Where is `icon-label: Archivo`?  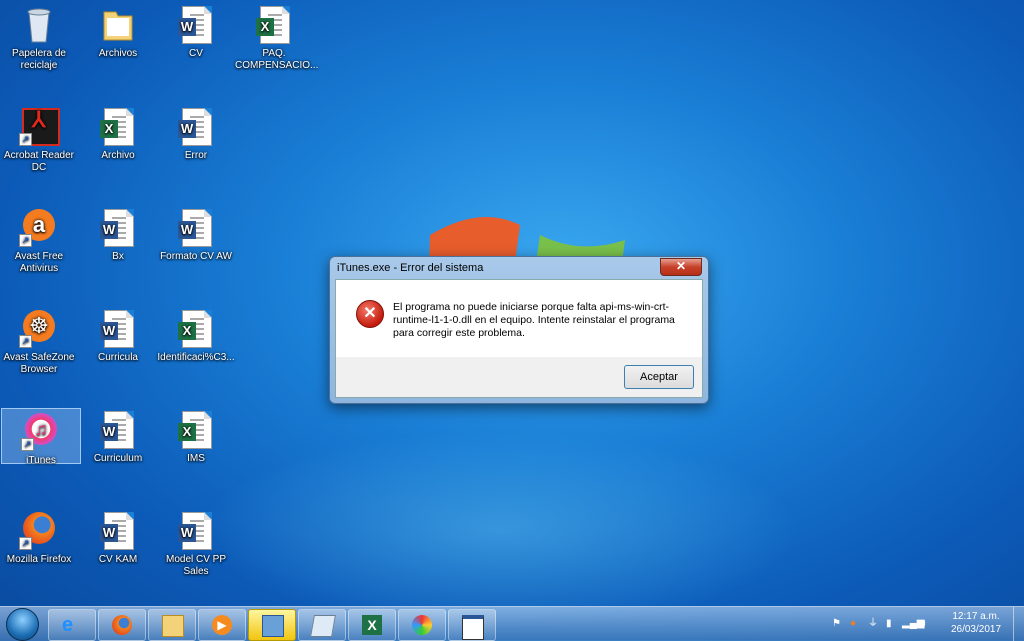
icon-label: Archivo is located at coordinates (118, 155).